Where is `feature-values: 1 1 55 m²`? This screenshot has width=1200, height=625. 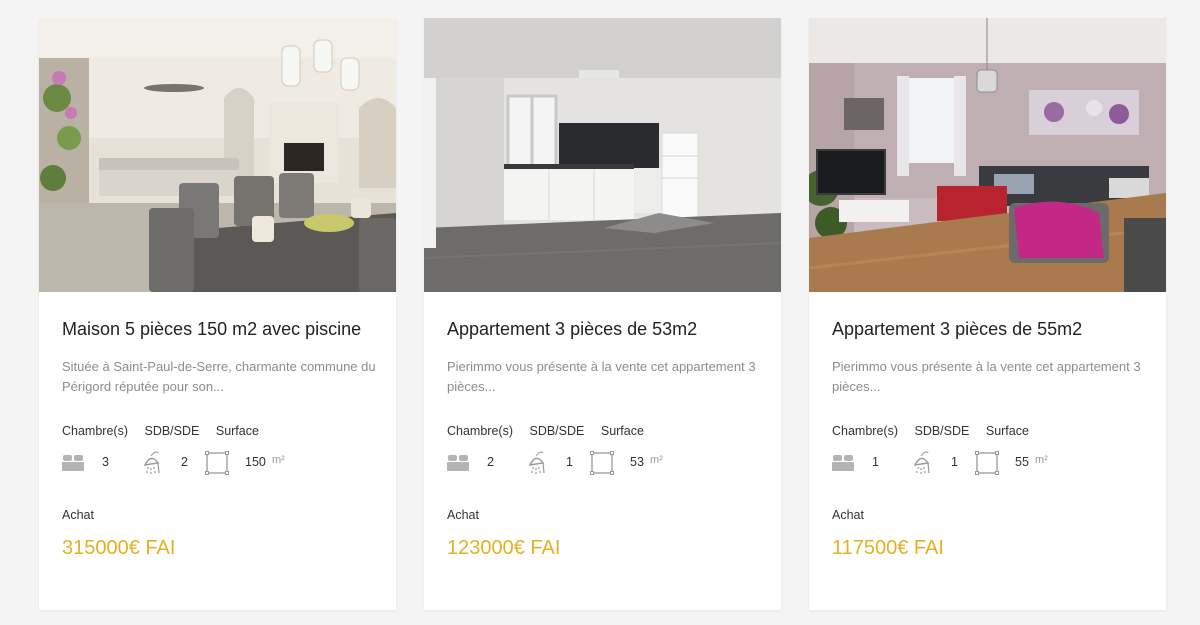 feature-values: 1 1 55 m² is located at coordinates (992, 463).